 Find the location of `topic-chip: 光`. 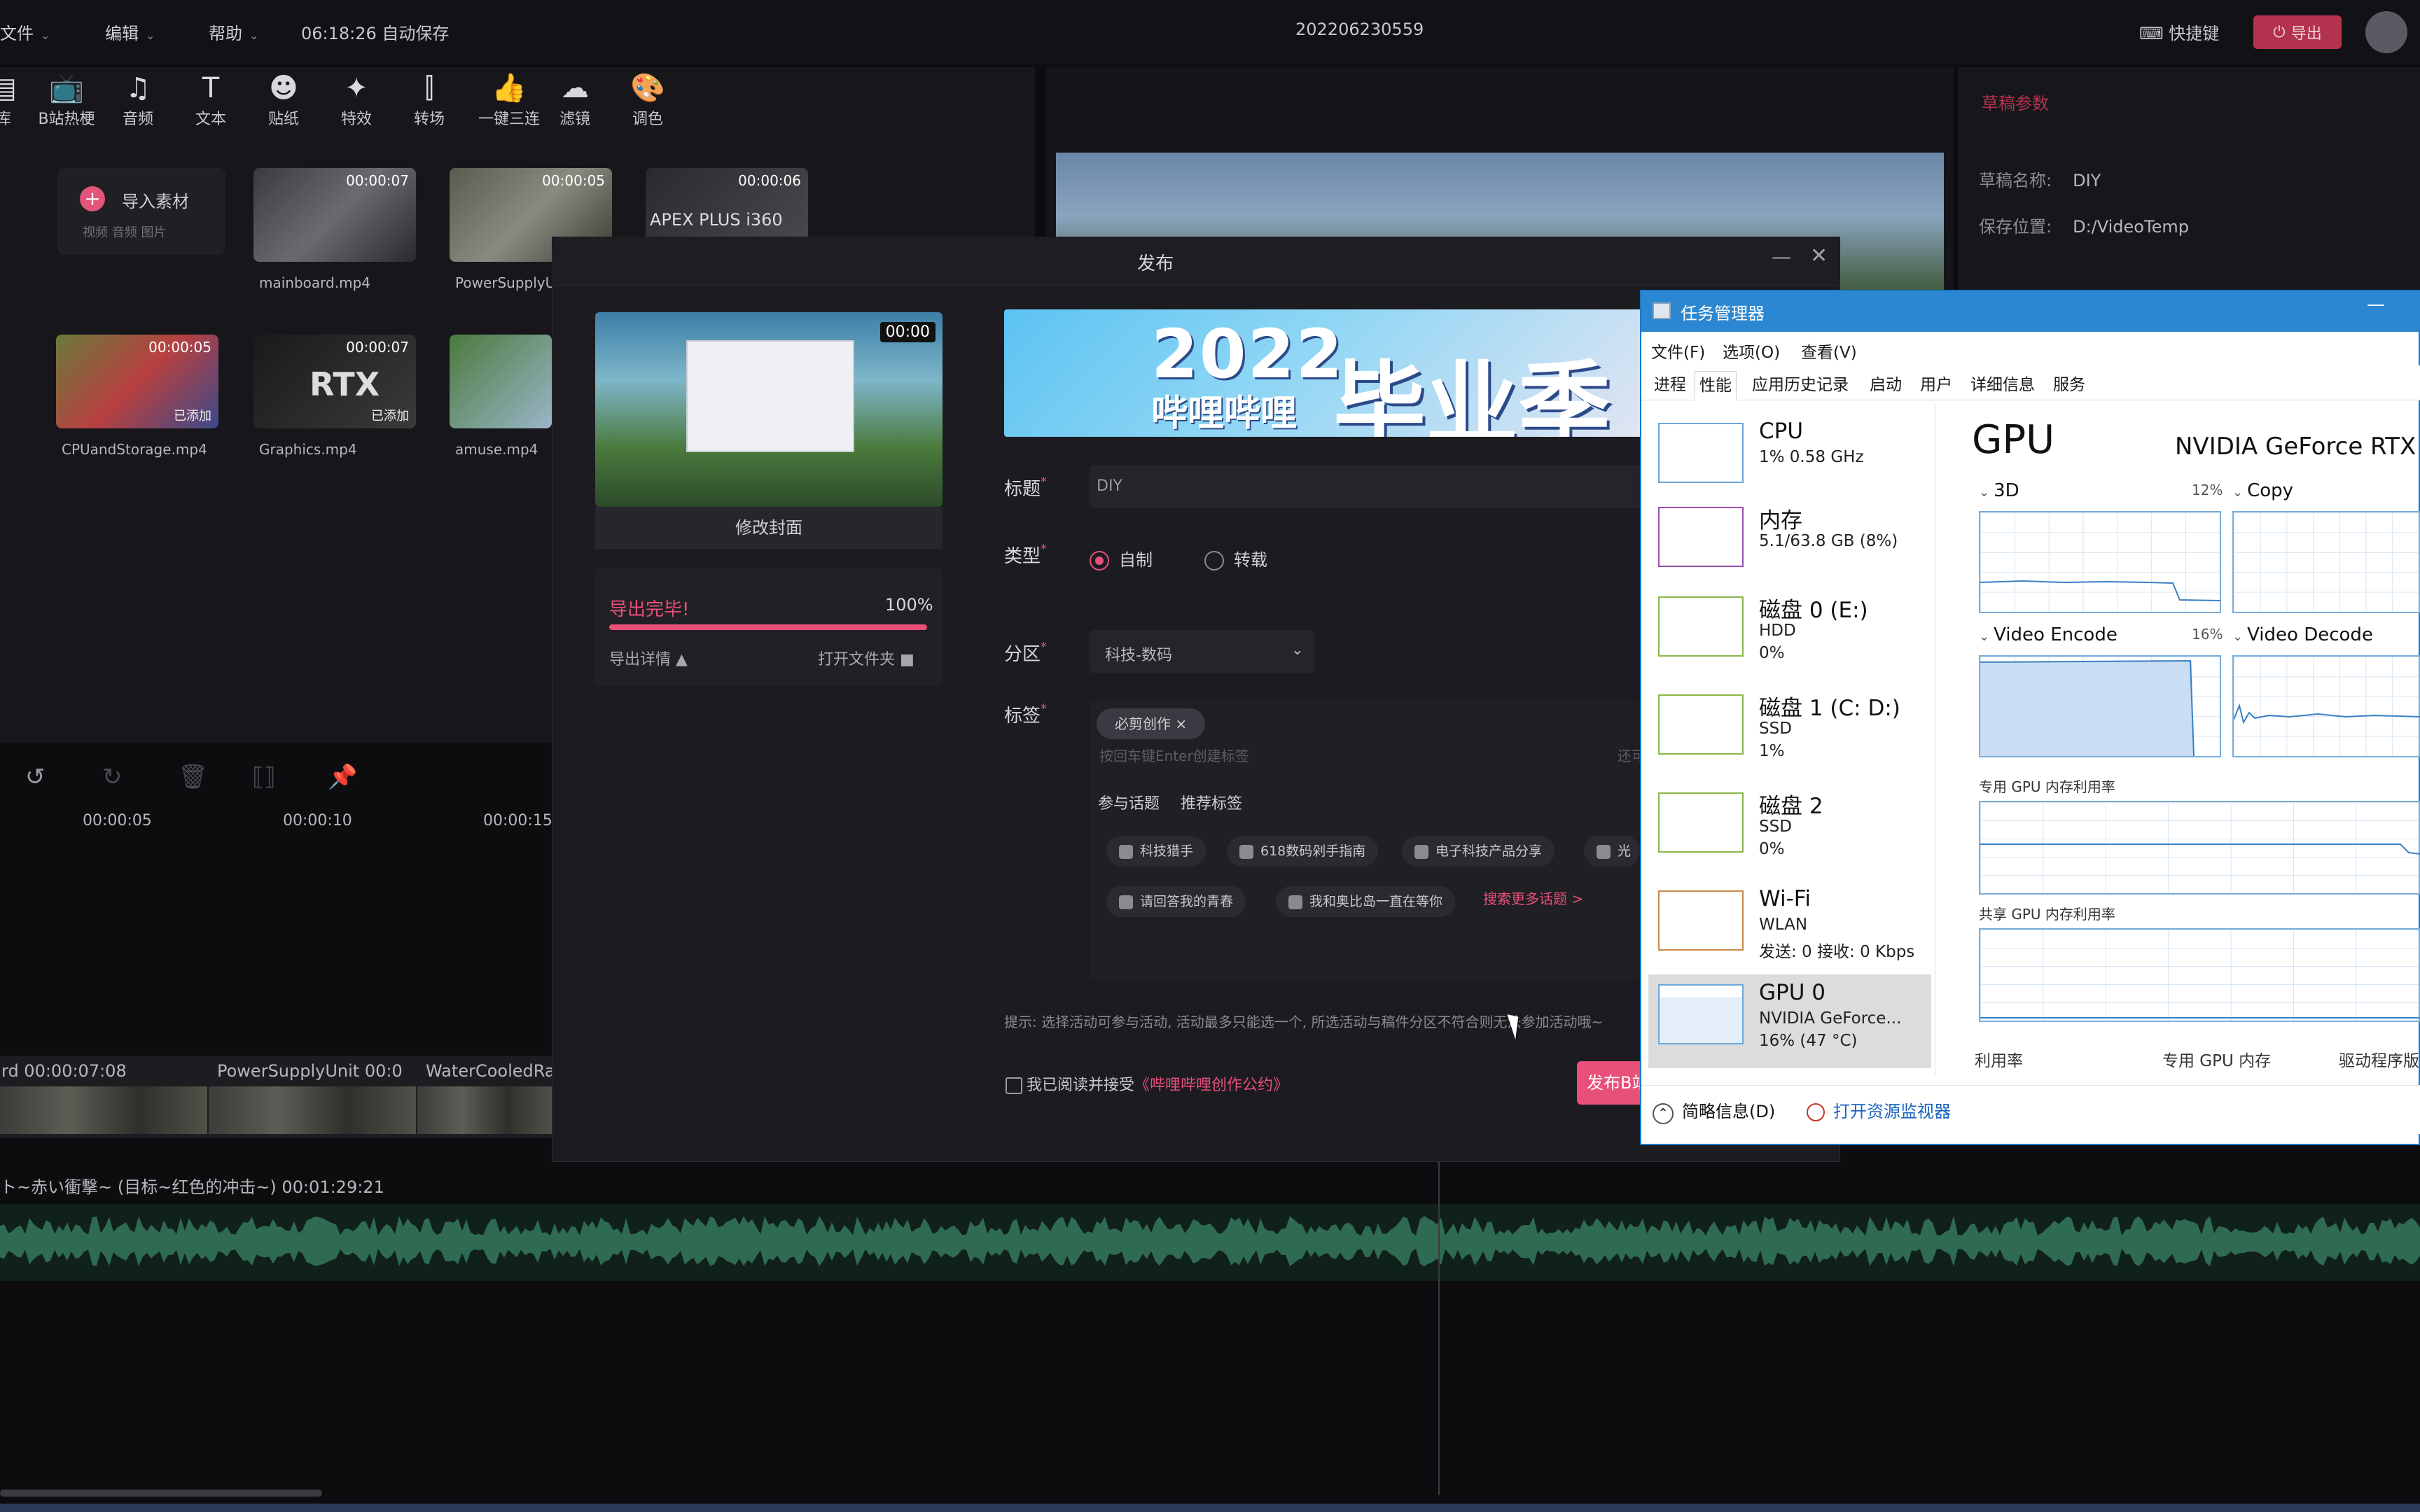

topic-chip: 光 is located at coordinates (1612, 851).